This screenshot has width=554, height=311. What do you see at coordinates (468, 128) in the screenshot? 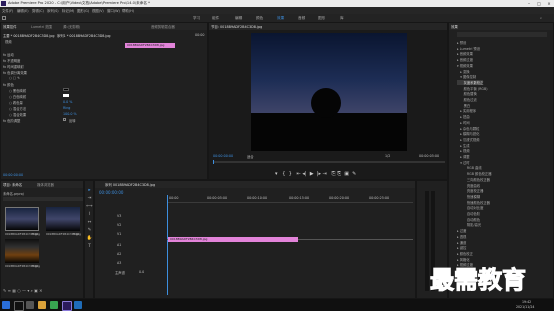
I see `effects-tree-item: ▸ 杂色与颗粒` at bounding box center [468, 128].